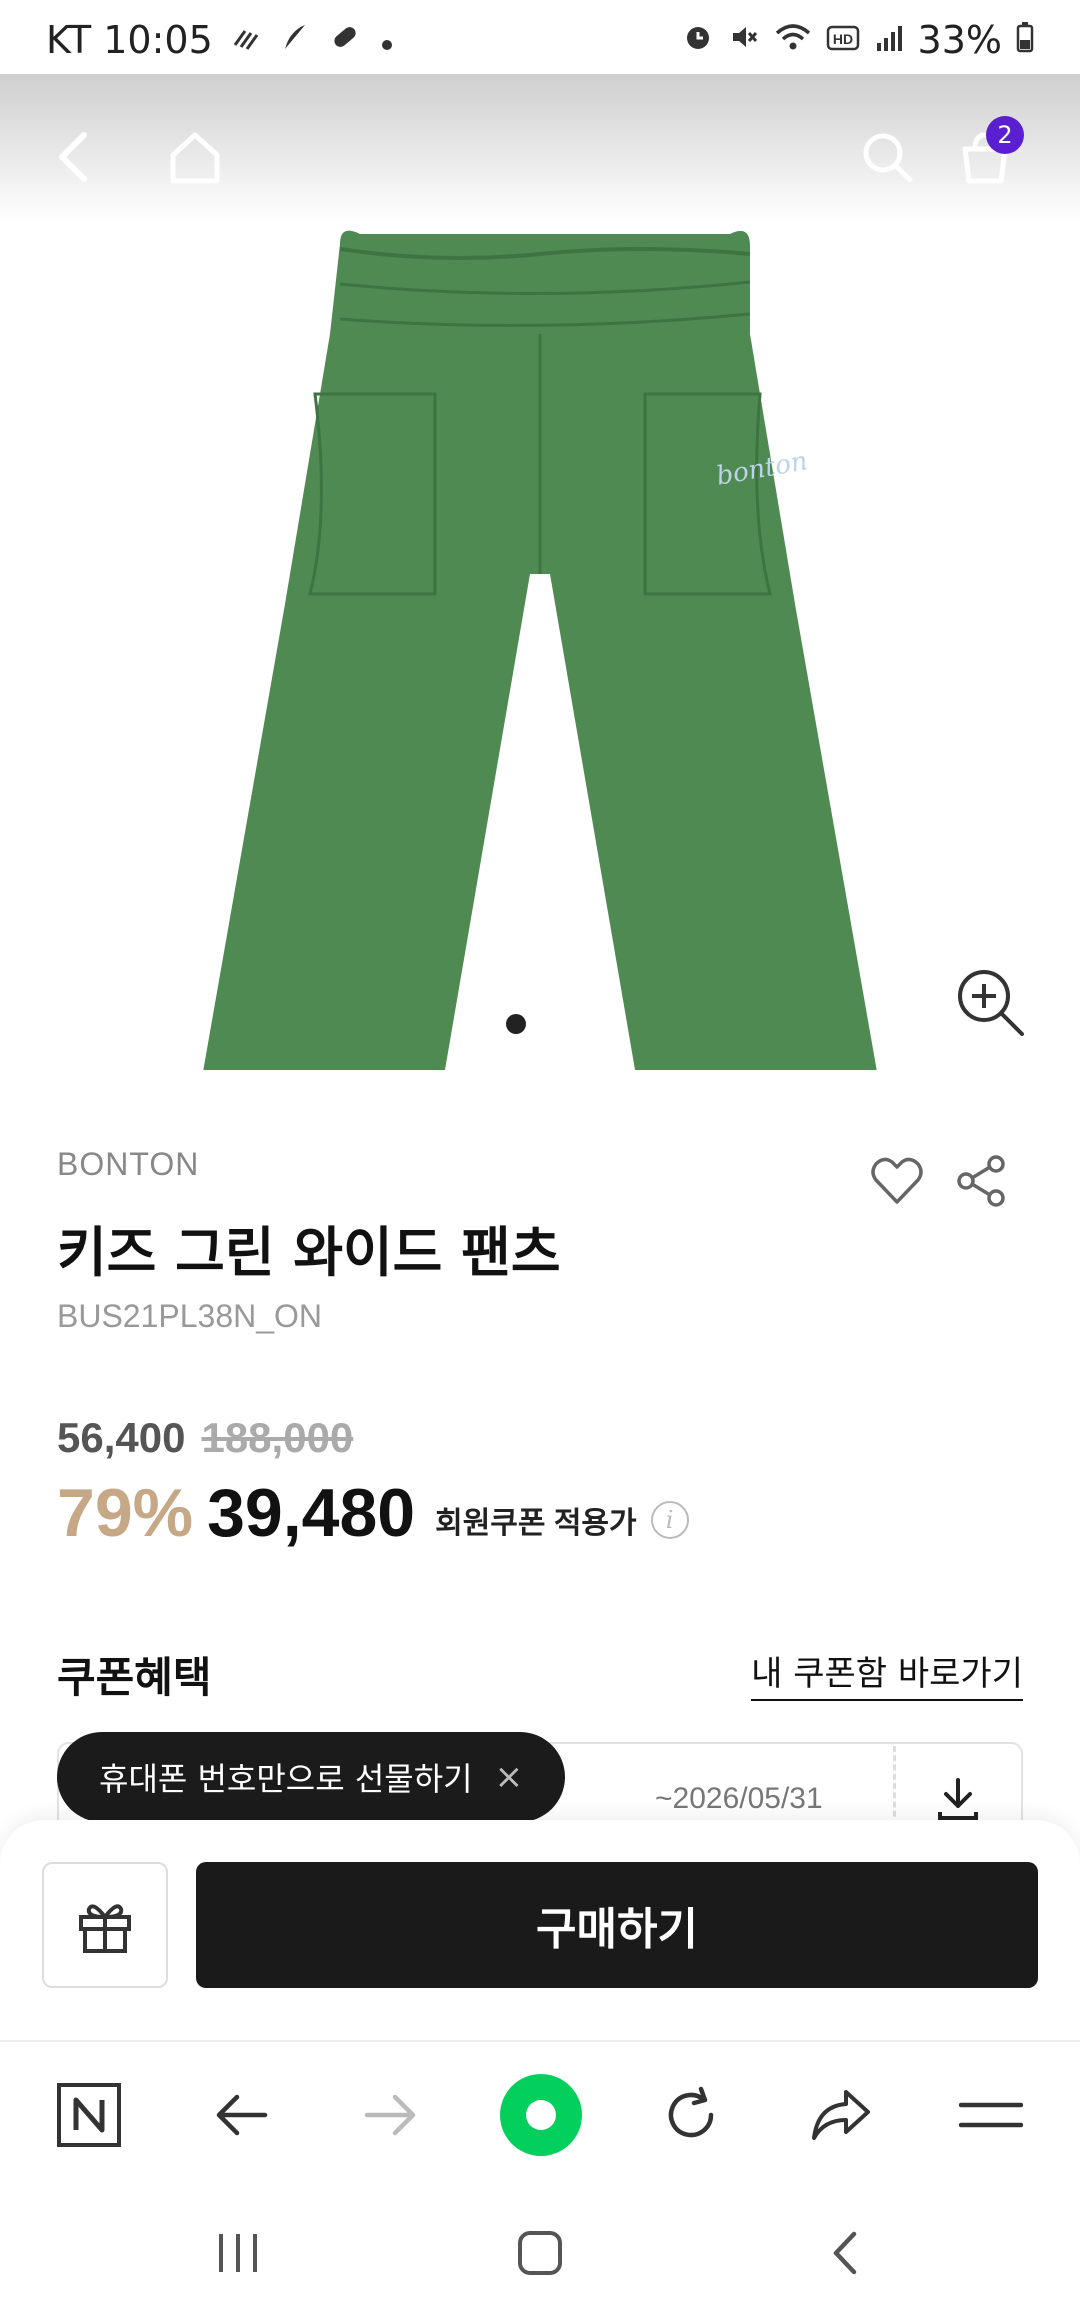 The image size is (1080, 2316). I want to click on price-original-row: 56,400 188,000, so click(205, 1438).